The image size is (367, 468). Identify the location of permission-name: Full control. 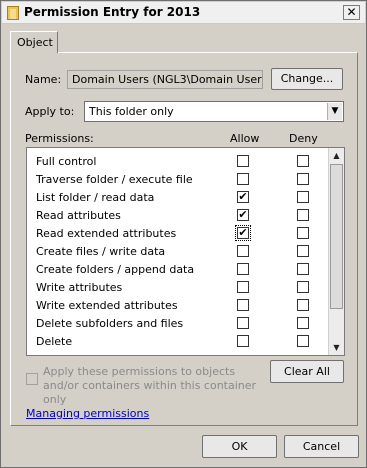
(66, 161).